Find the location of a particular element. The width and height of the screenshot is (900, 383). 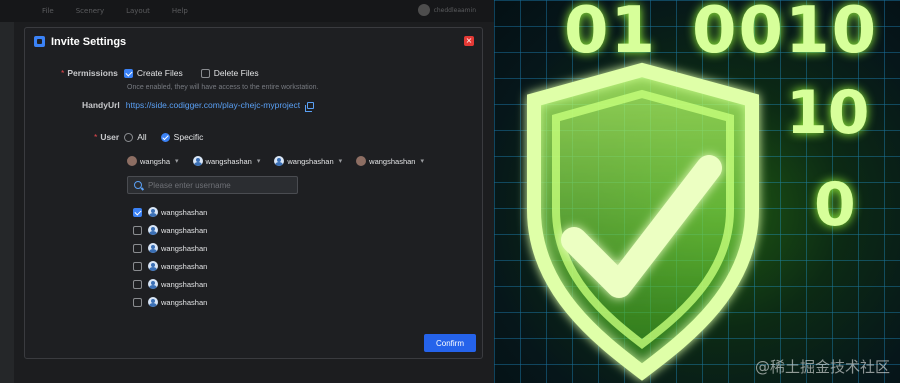

copy-icon is located at coordinates (310, 106).